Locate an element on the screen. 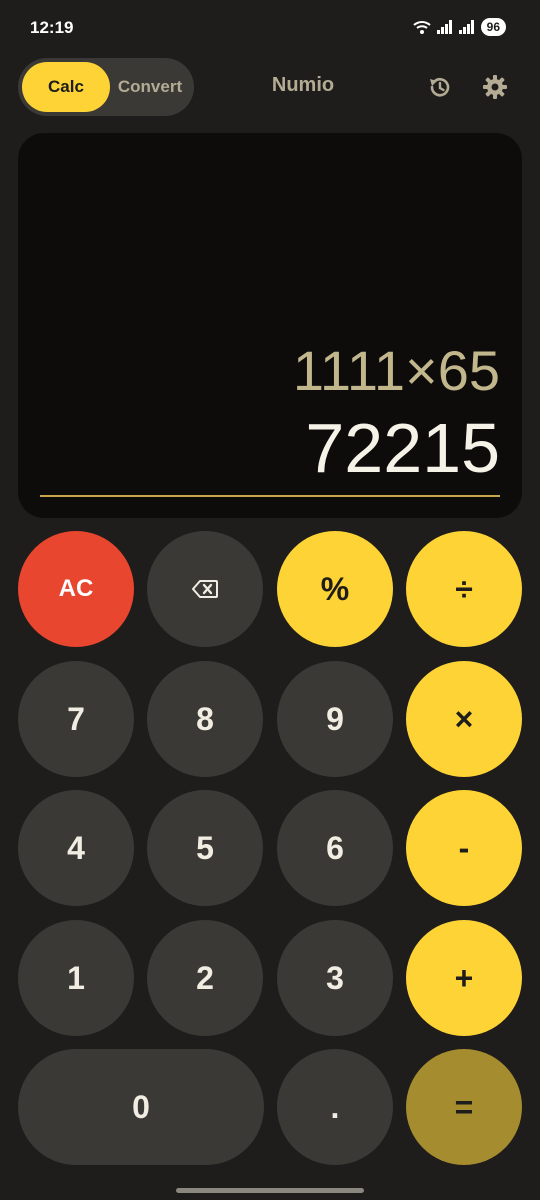 The height and width of the screenshot is (1200, 540). digit-5-button: 5 is located at coordinates (205, 848).